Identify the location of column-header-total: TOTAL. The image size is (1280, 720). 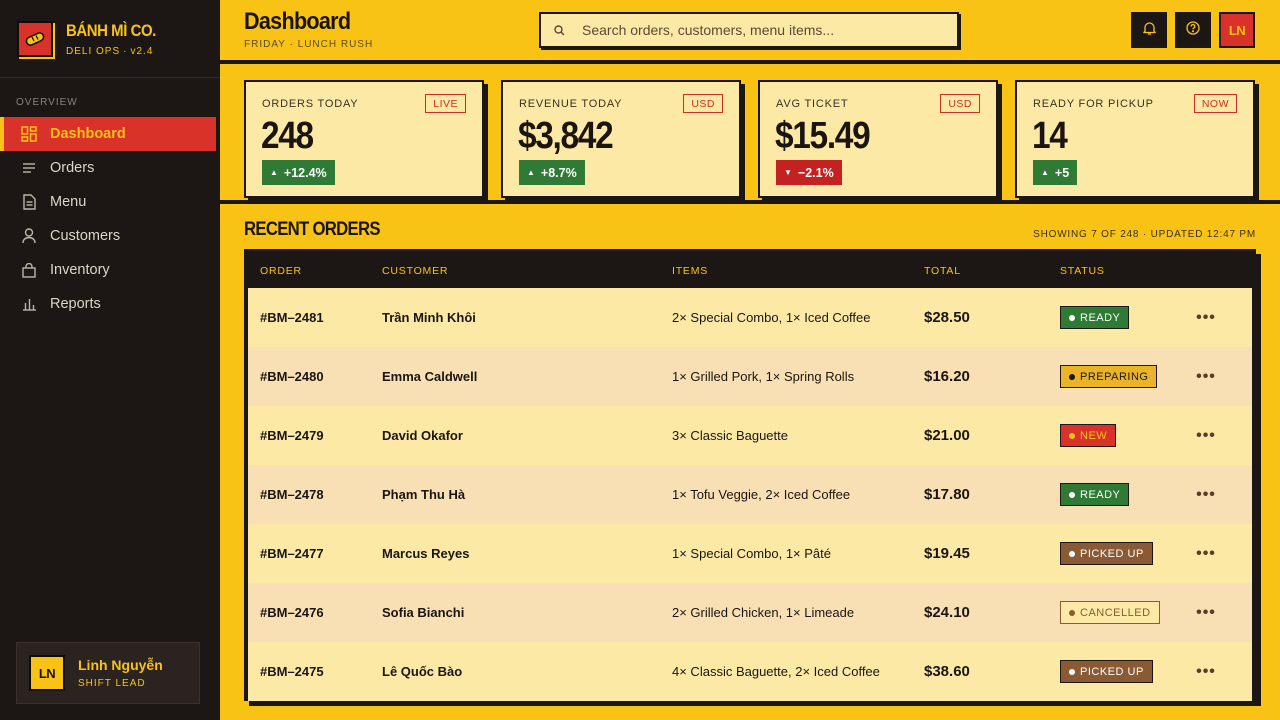
(992, 271).